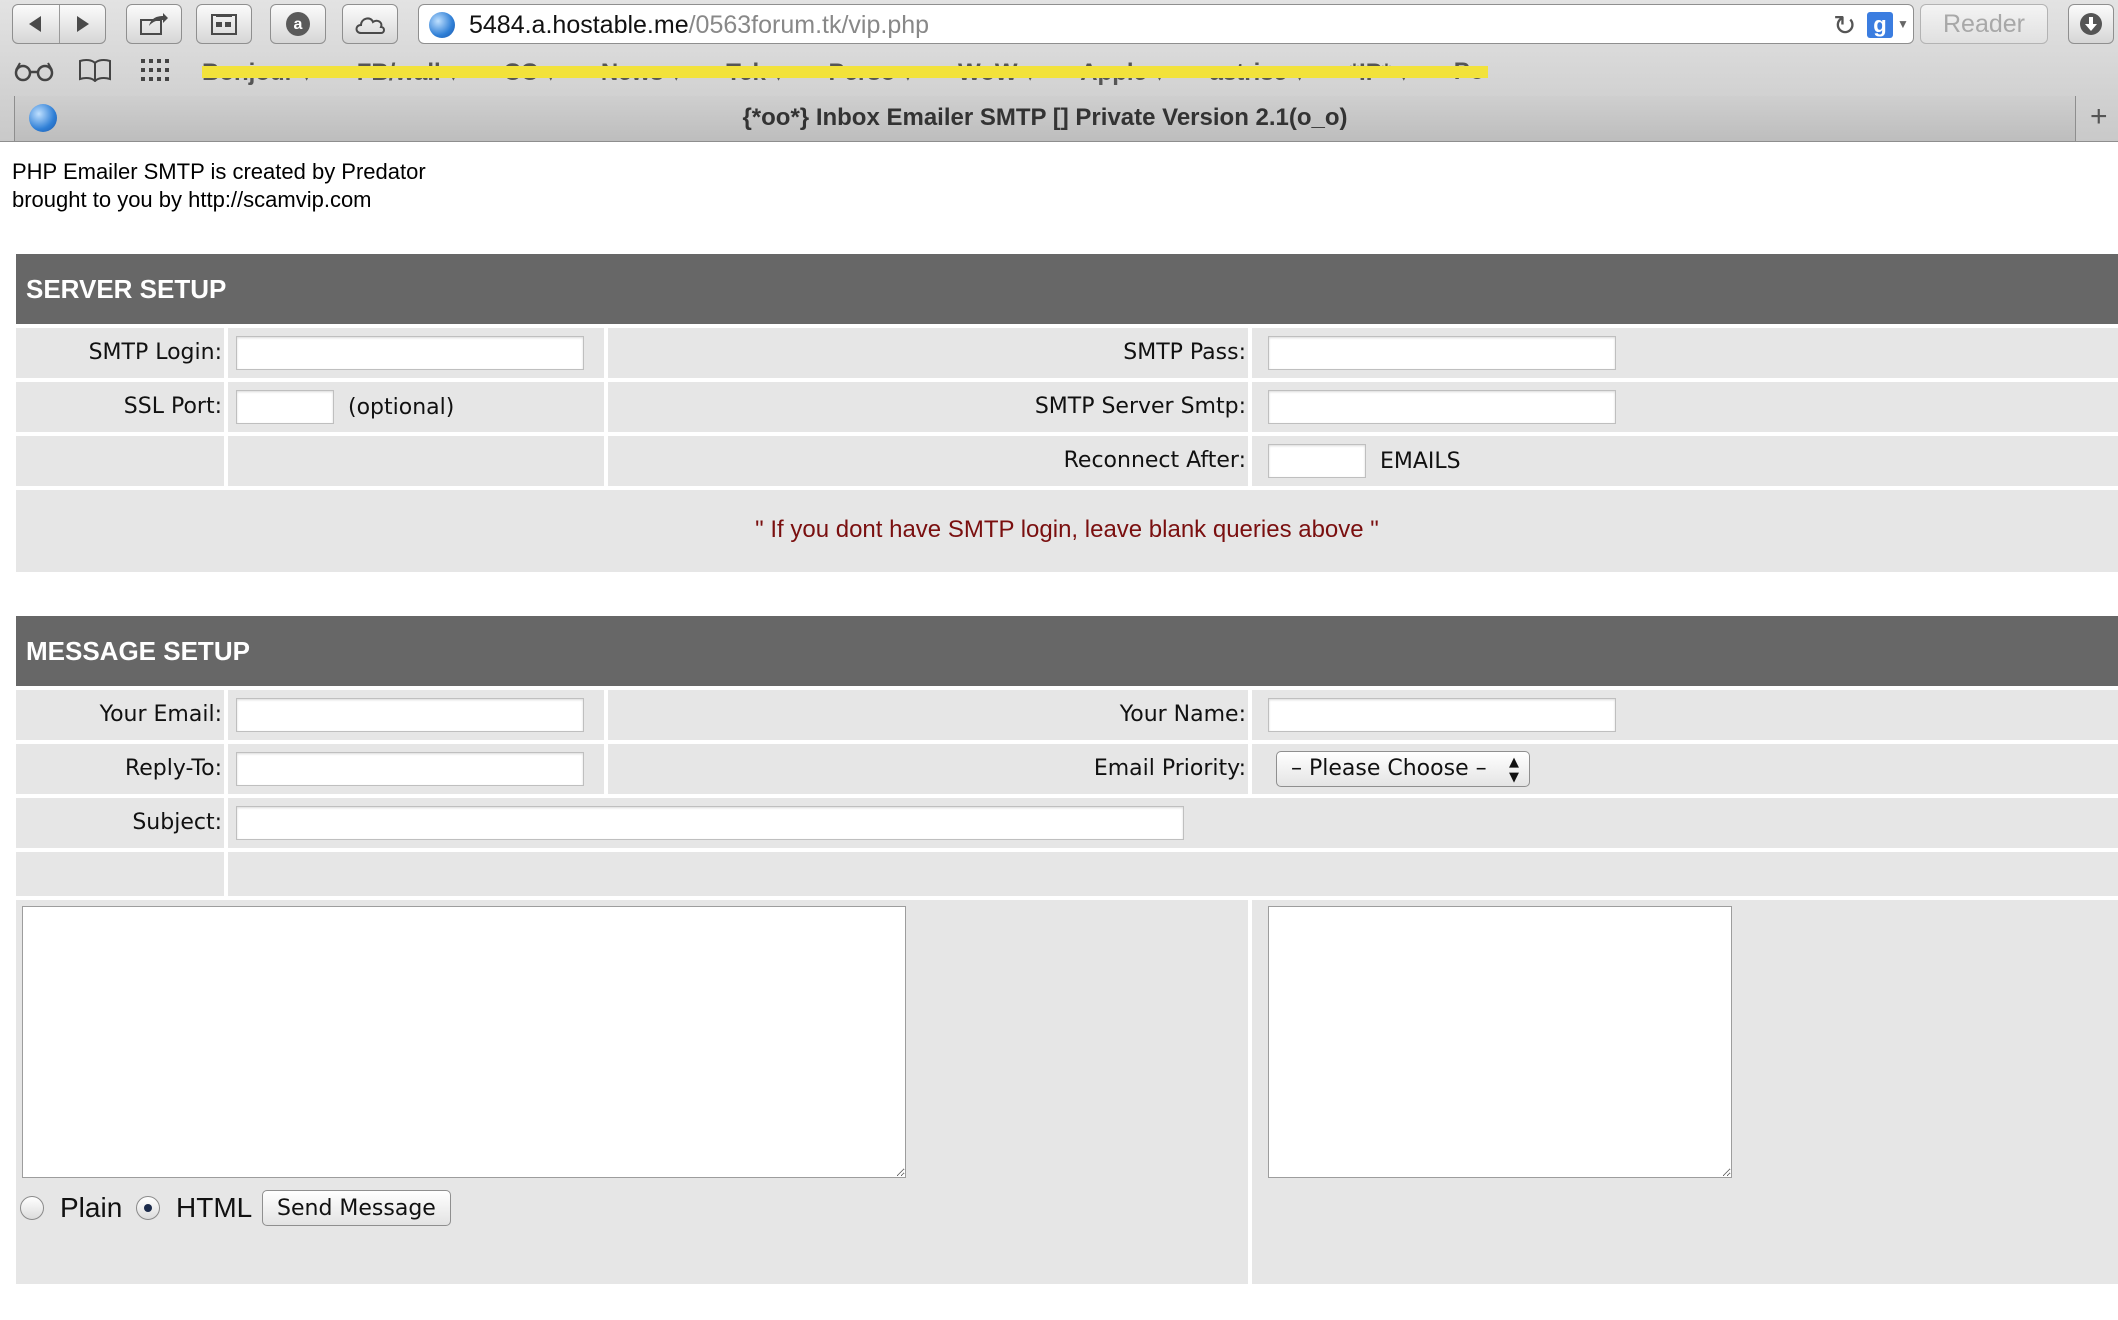  What do you see at coordinates (1389, 768) in the screenshot?
I see `email-priority-selected: – Please Choose –` at bounding box center [1389, 768].